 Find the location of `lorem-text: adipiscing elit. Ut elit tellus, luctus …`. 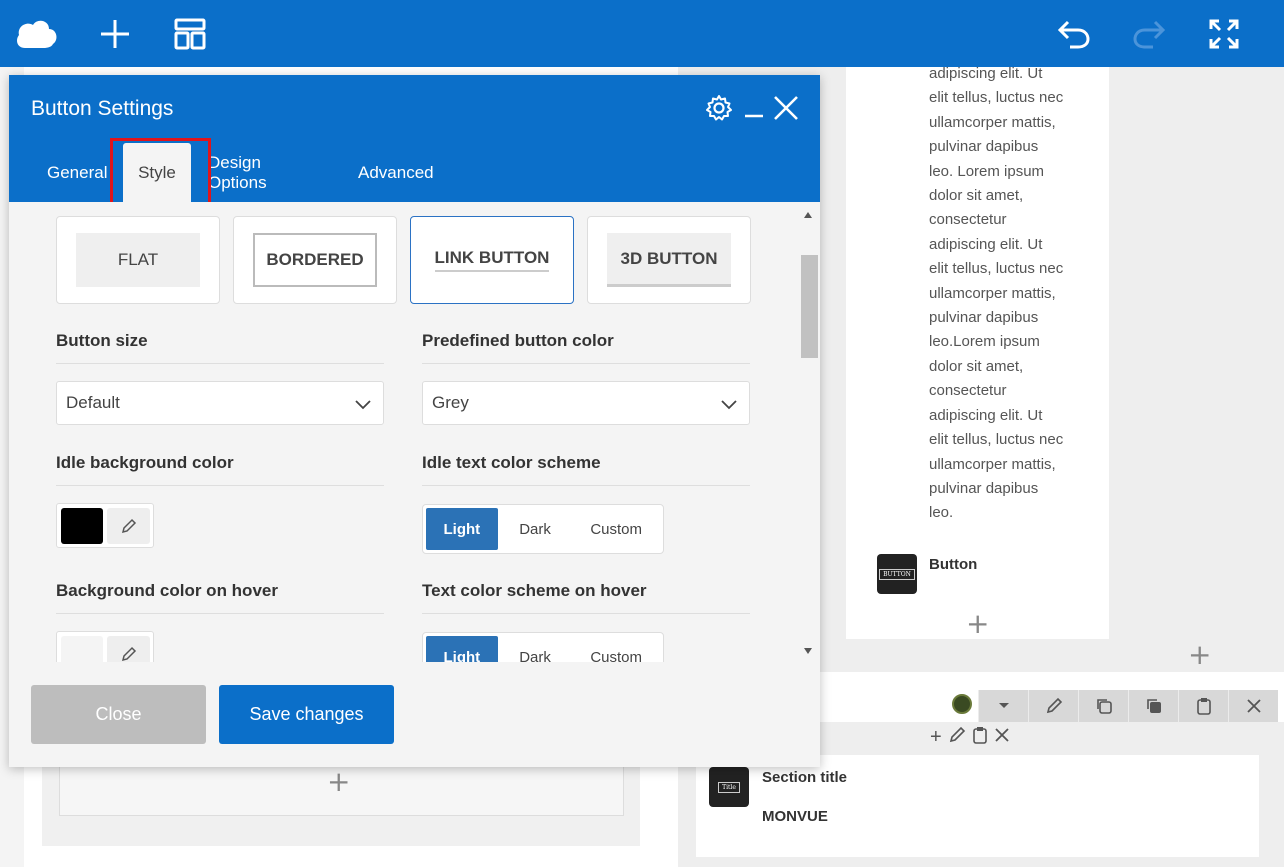

lorem-text: adipiscing elit. Ut elit tellus, luctus … is located at coordinates (996, 293).